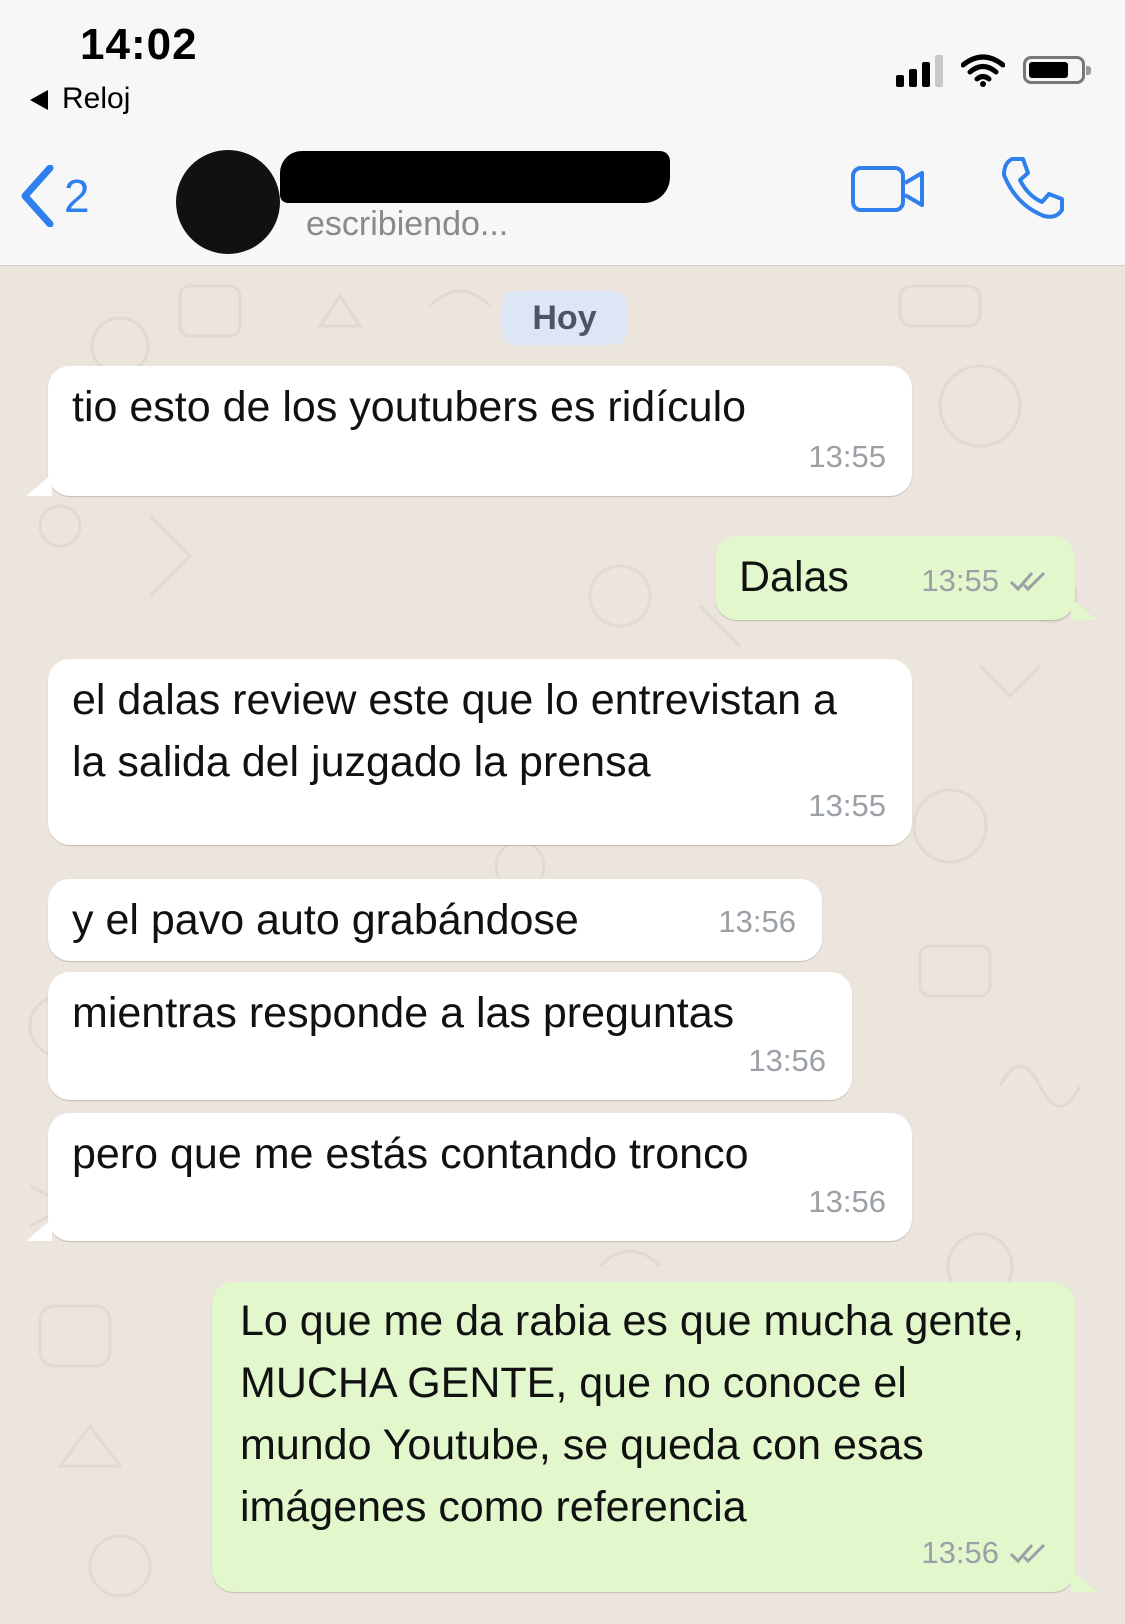 The height and width of the screenshot is (1624, 1125). What do you see at coordinates (475, 177) in the screenshot?
I see `contact-name-redacted` at bounding box center [475, 177].